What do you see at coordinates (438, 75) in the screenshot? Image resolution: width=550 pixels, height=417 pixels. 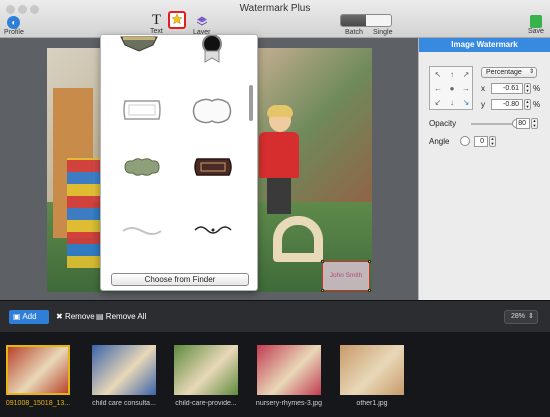 I see `anchor-top-left-icon: ↖` at bounding box center [438, 75].